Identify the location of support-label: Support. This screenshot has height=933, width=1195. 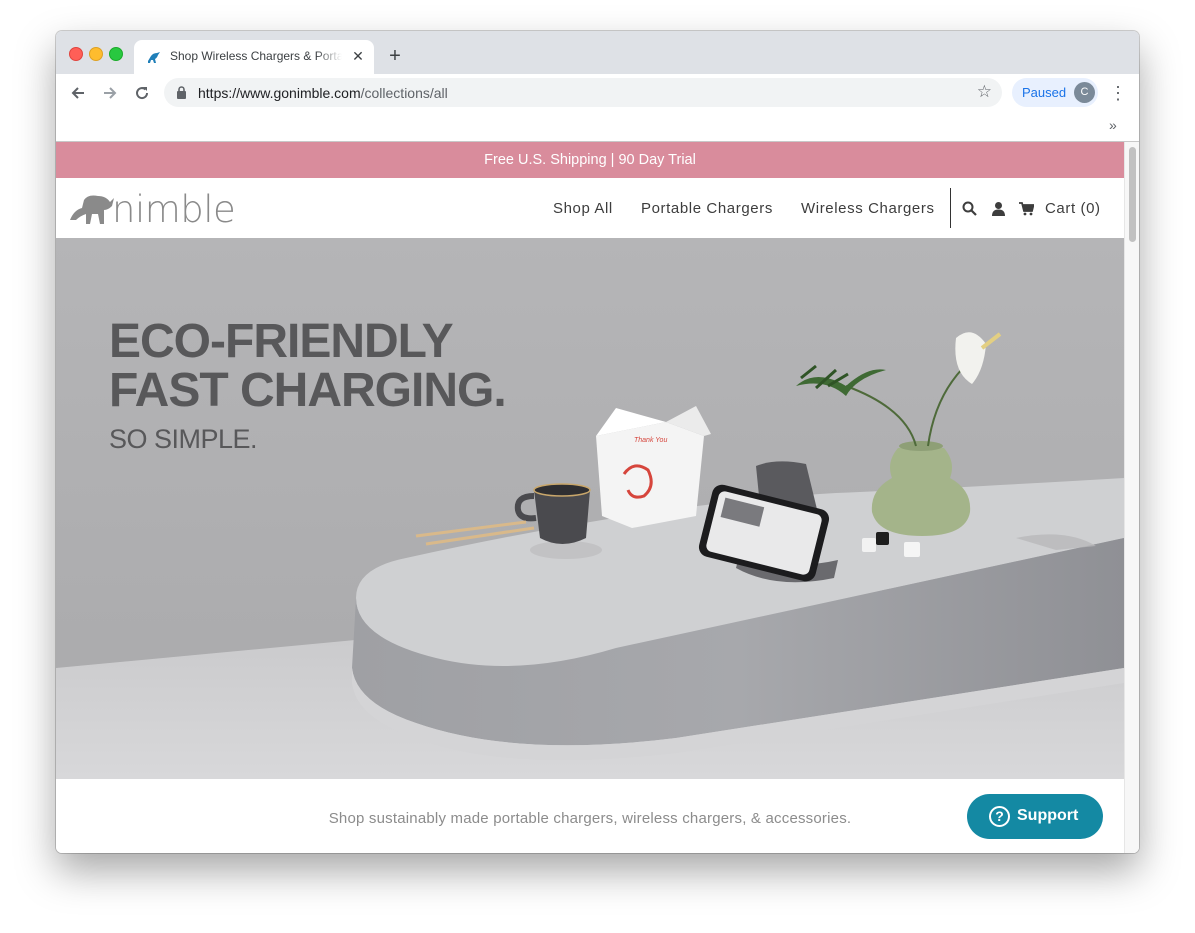
(1048, 815).